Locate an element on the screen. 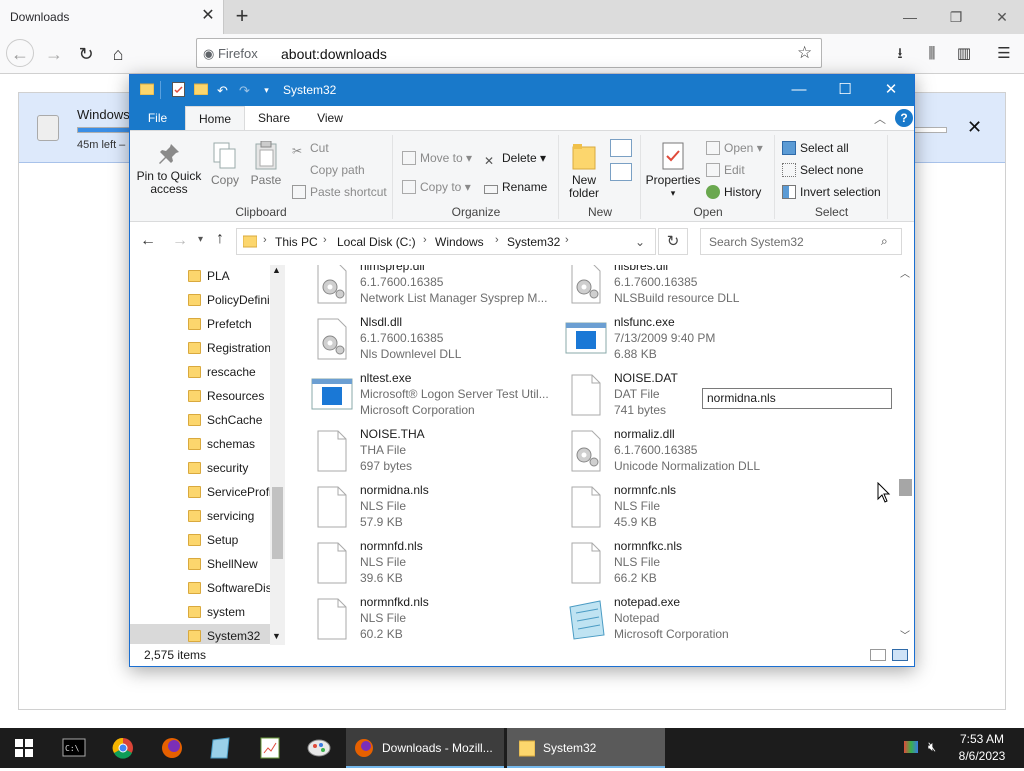 The image size is (1024, 771). paste-button: Paste is located at coordinates (266, 164).